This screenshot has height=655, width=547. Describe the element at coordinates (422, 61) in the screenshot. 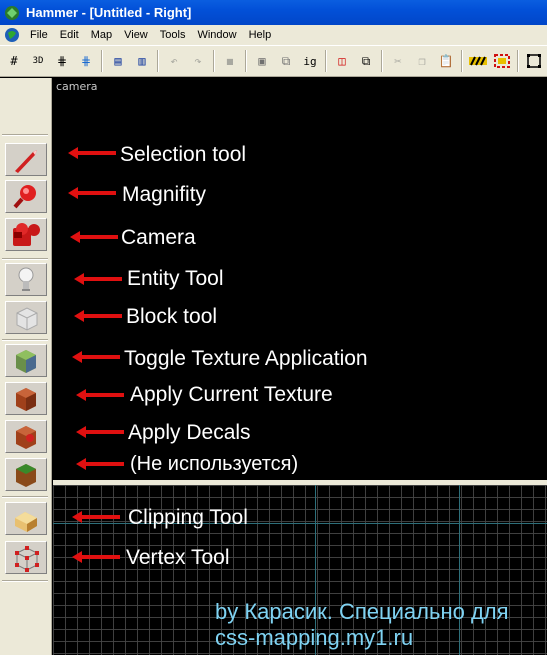

I see `copy-icon: ❐` at that location.